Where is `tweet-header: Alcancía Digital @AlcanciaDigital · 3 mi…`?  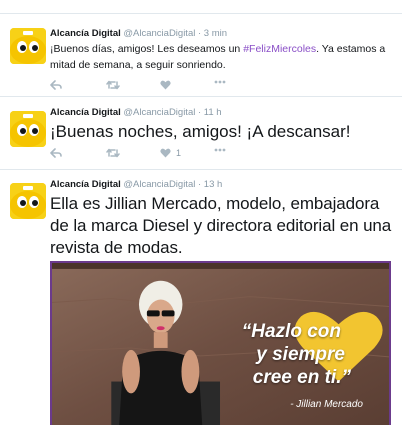 tweet-header: Alcancía Digital @AlcanciaDigital · 3 mi… is located at coordinates (138, 33).